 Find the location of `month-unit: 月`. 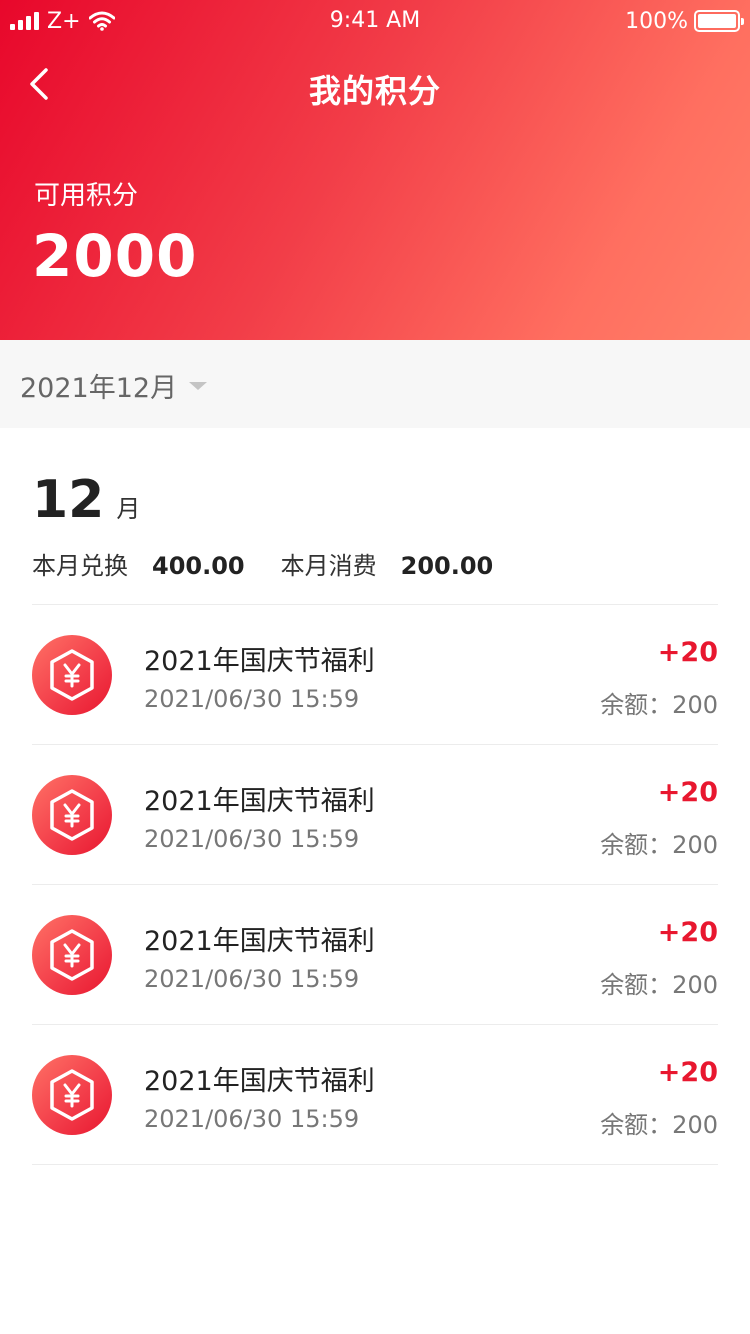

month-unit: 月 is located at coordinates (128, 509).